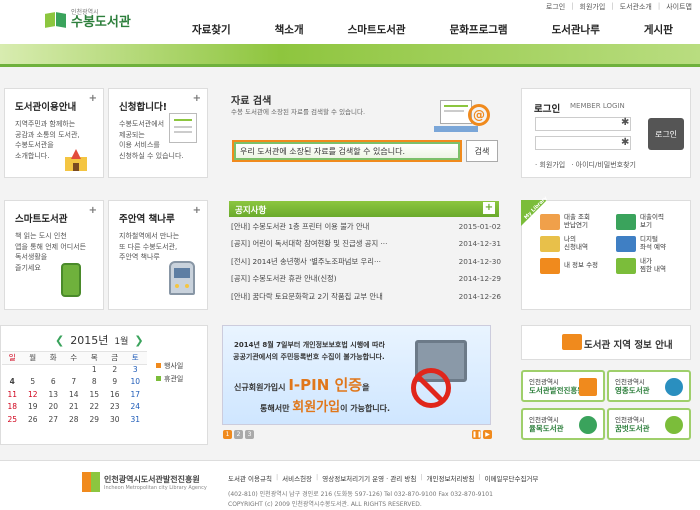 The width and height of the screenshot is (700, 510). Describe the element at coordinates (74, 394) in the screenshot. I see `calendar-week: 11 12 13 14 15 16 17` at that location.